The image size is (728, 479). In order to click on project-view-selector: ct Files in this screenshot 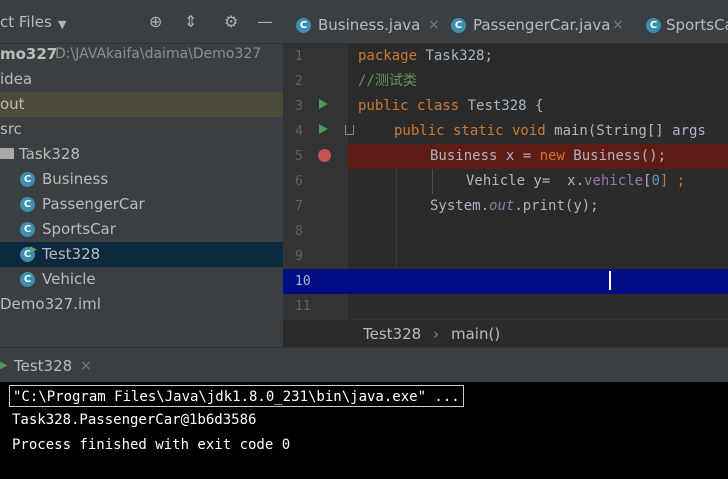, I will do `click(26, 22)`.